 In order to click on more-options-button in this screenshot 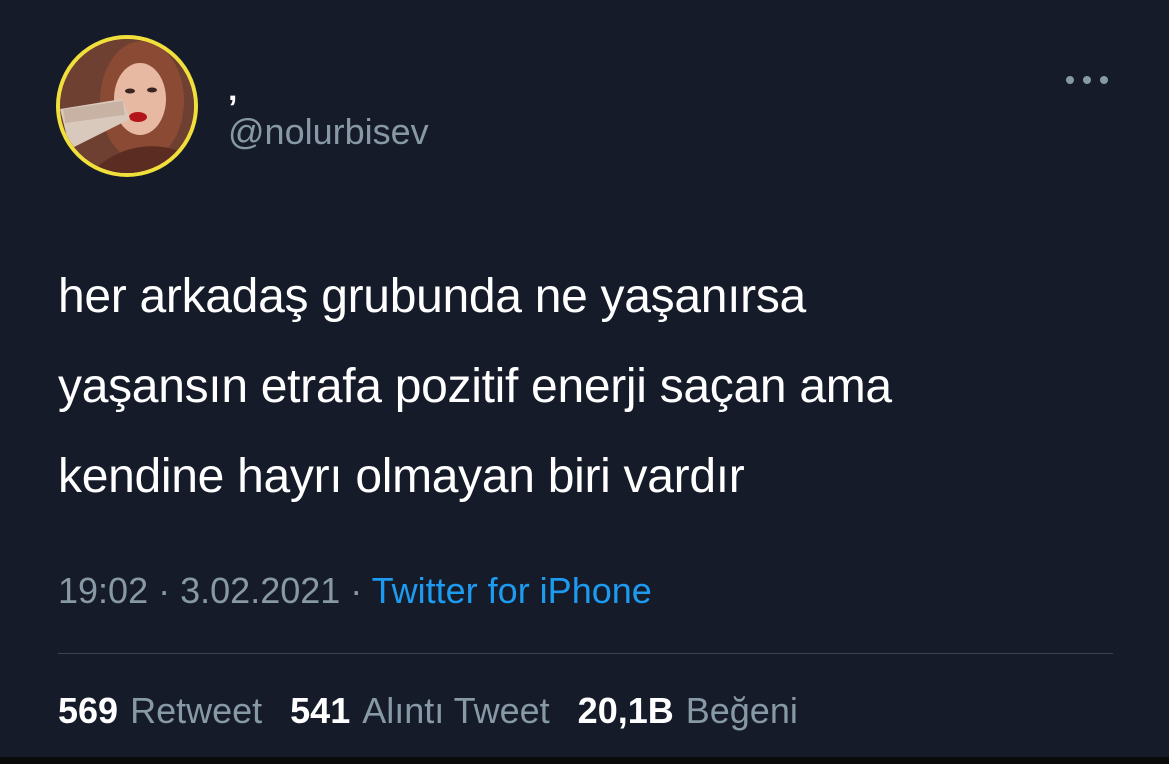, I will do `click(1087, 80)`.